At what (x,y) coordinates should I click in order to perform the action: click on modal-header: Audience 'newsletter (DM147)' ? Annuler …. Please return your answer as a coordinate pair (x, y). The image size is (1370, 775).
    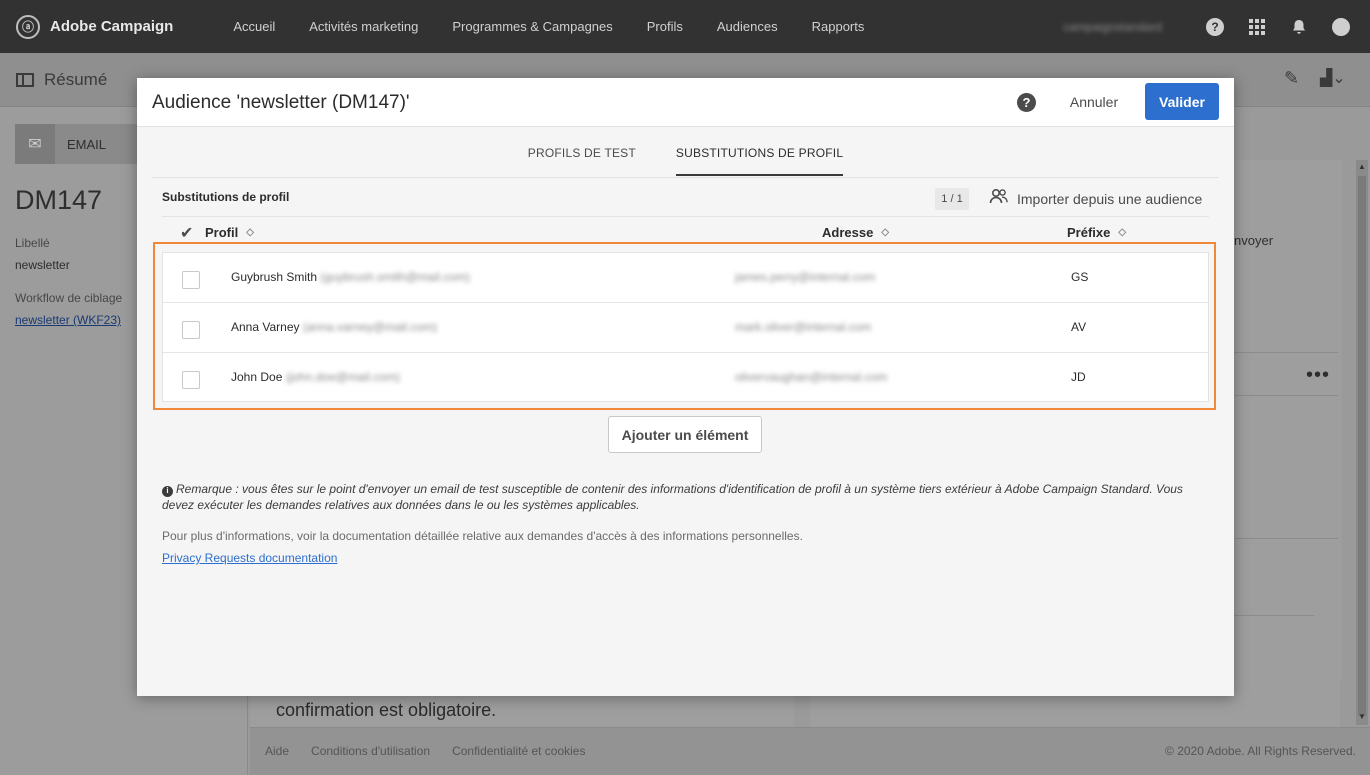
    Looking at the image, I should click on (685, 102).